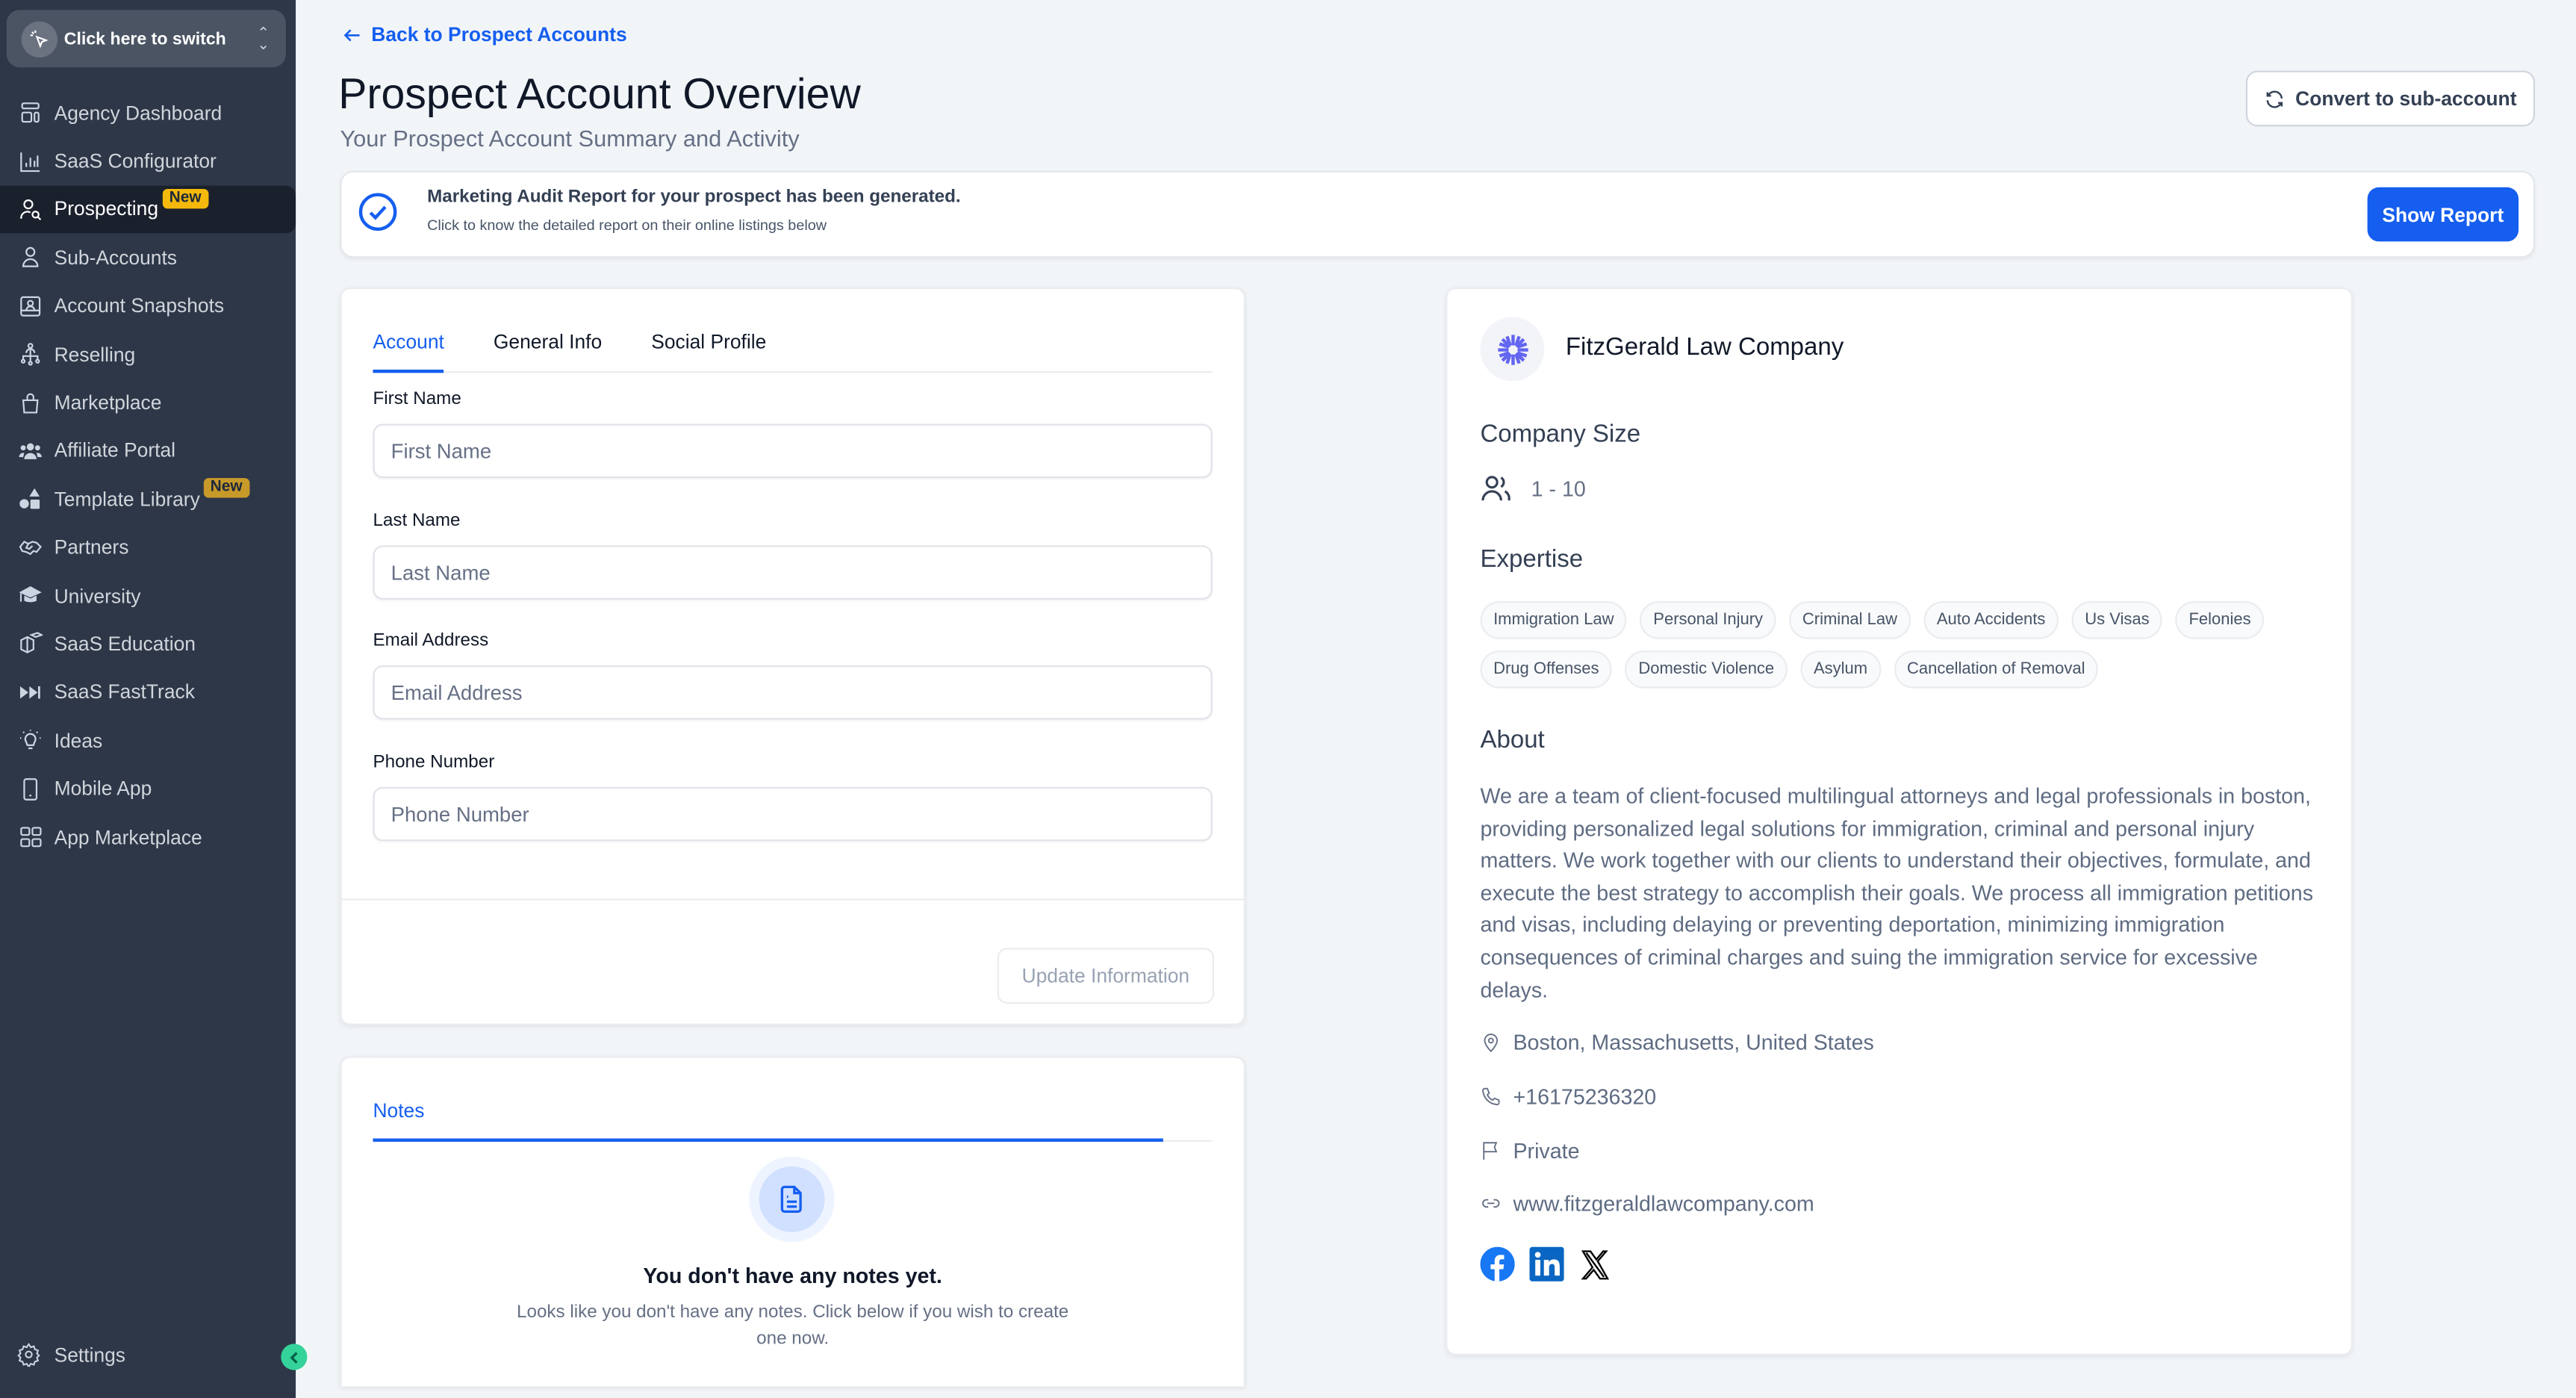 The height and width of the screenshot is (1398, 2576). What do you see at coordinates (499, 34) in the screenshot?
I see `back-link-label: Back to Prospect Accounts` at bounding box center [499, 34].